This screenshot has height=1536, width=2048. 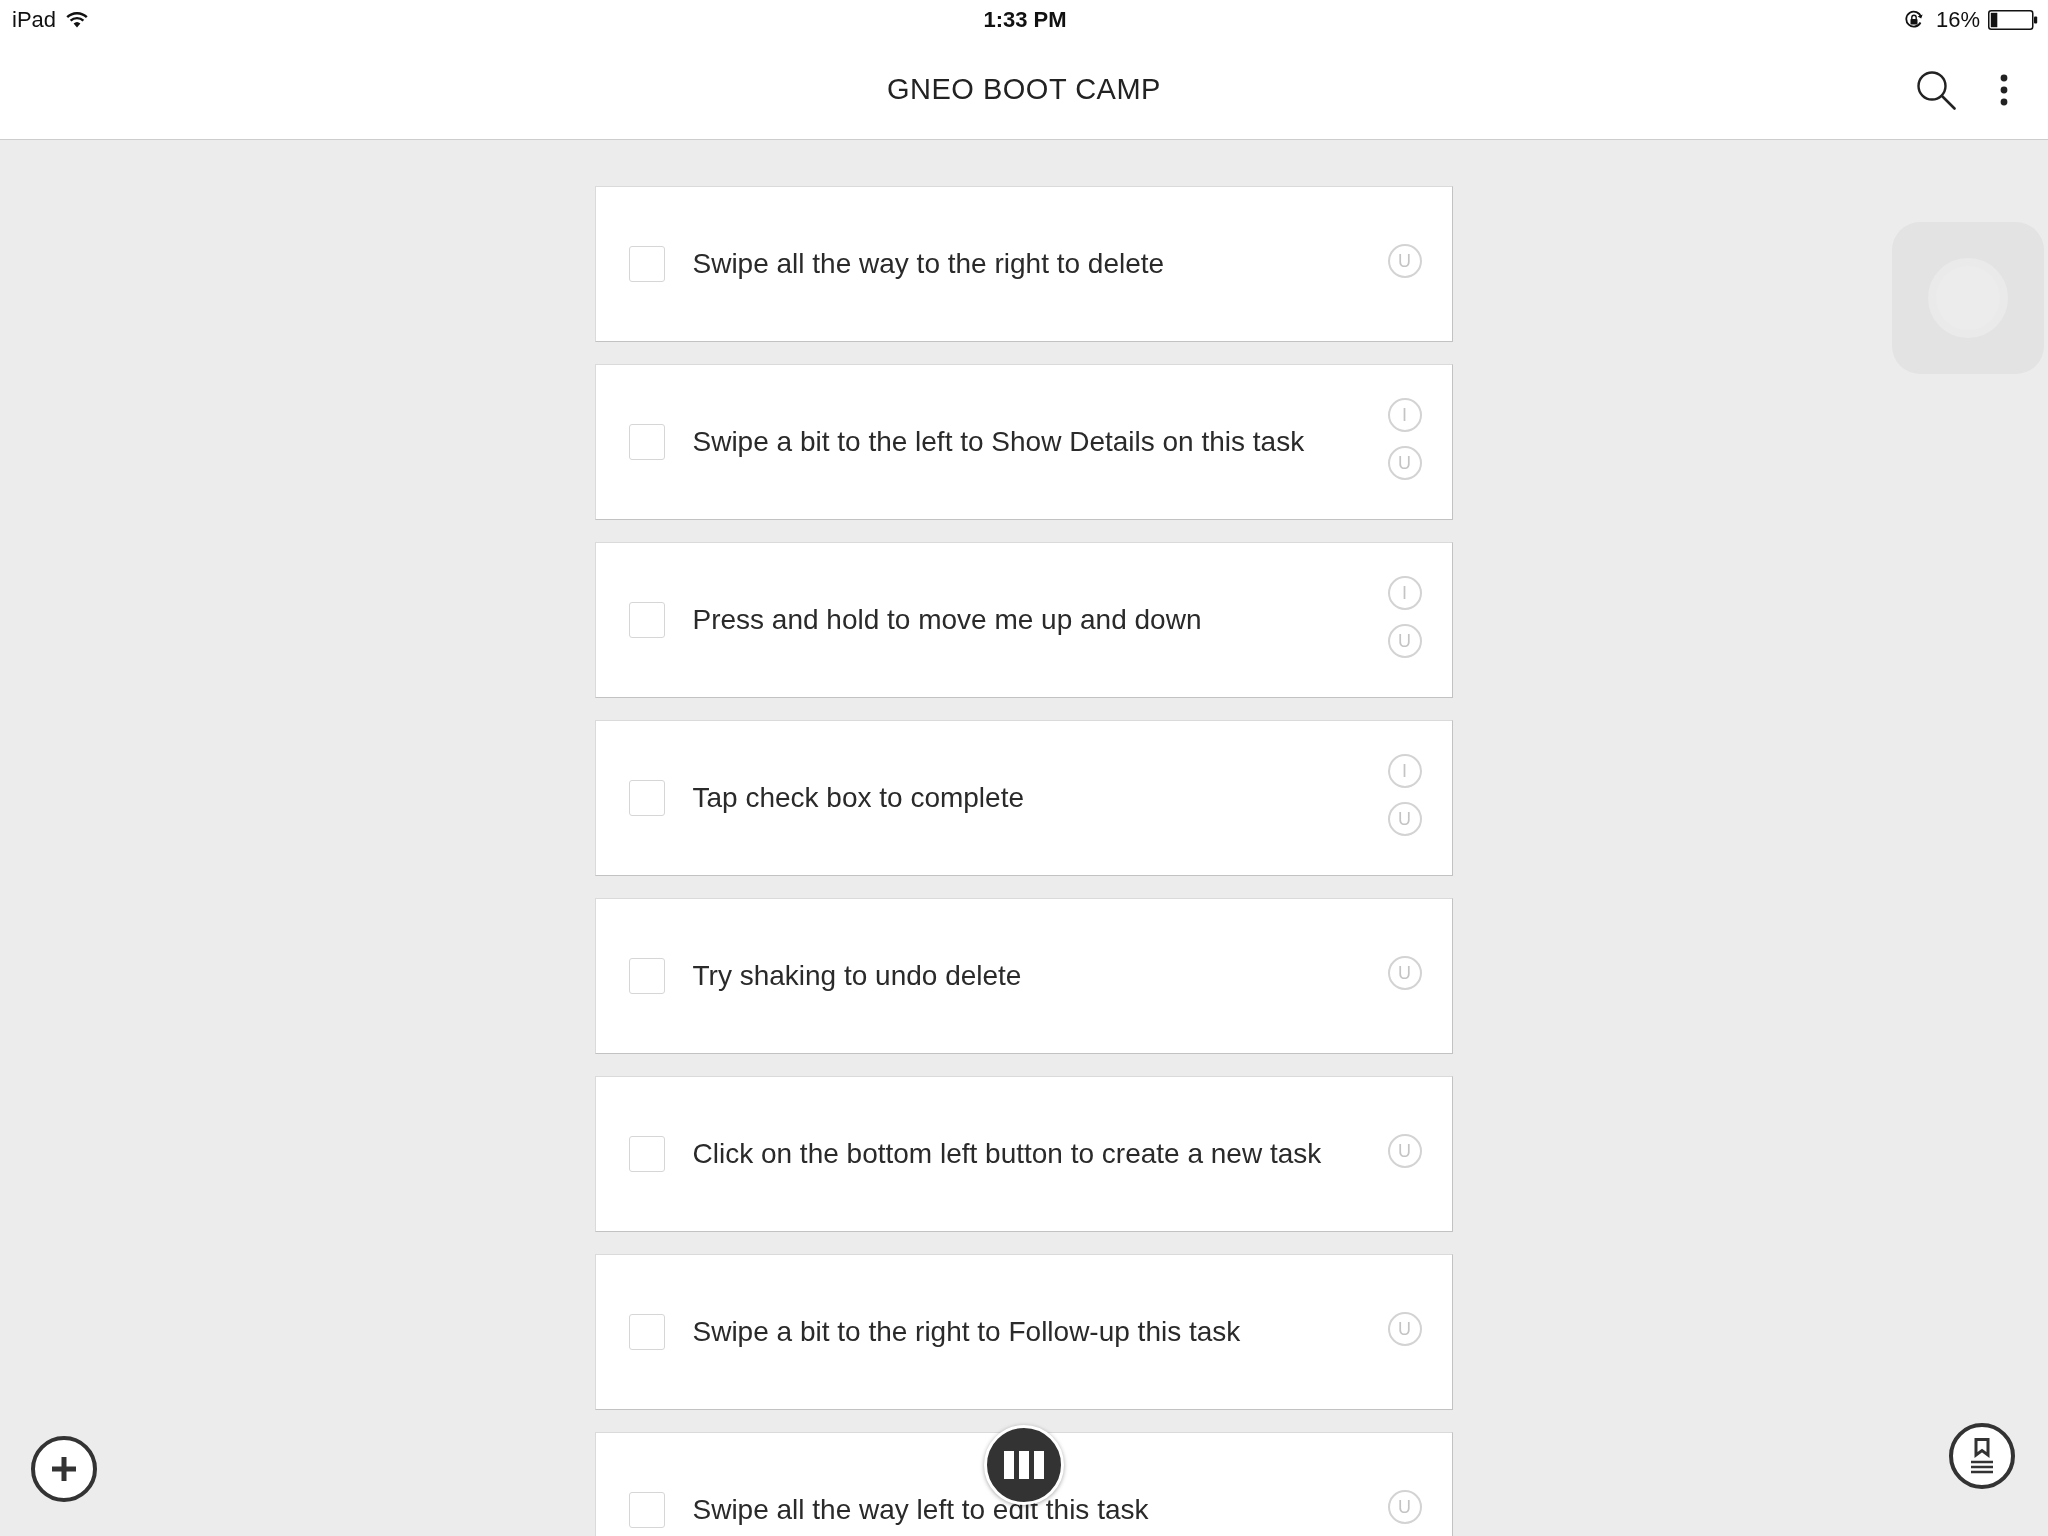 I want to click on wifi-icon, so click(x=77, y=20).